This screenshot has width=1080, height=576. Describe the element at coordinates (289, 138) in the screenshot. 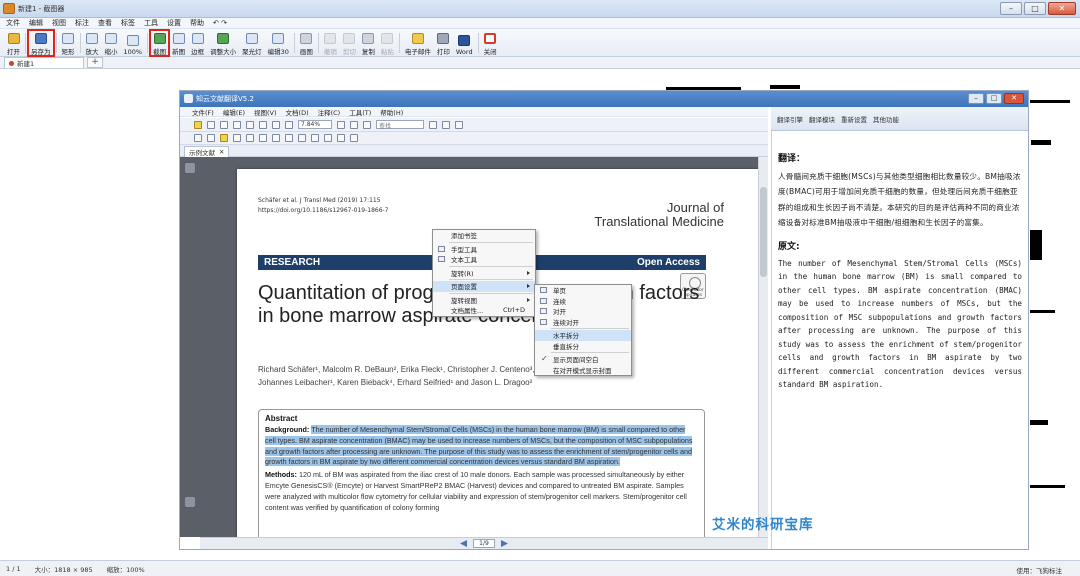

I see `rectangle-icon` at that location.